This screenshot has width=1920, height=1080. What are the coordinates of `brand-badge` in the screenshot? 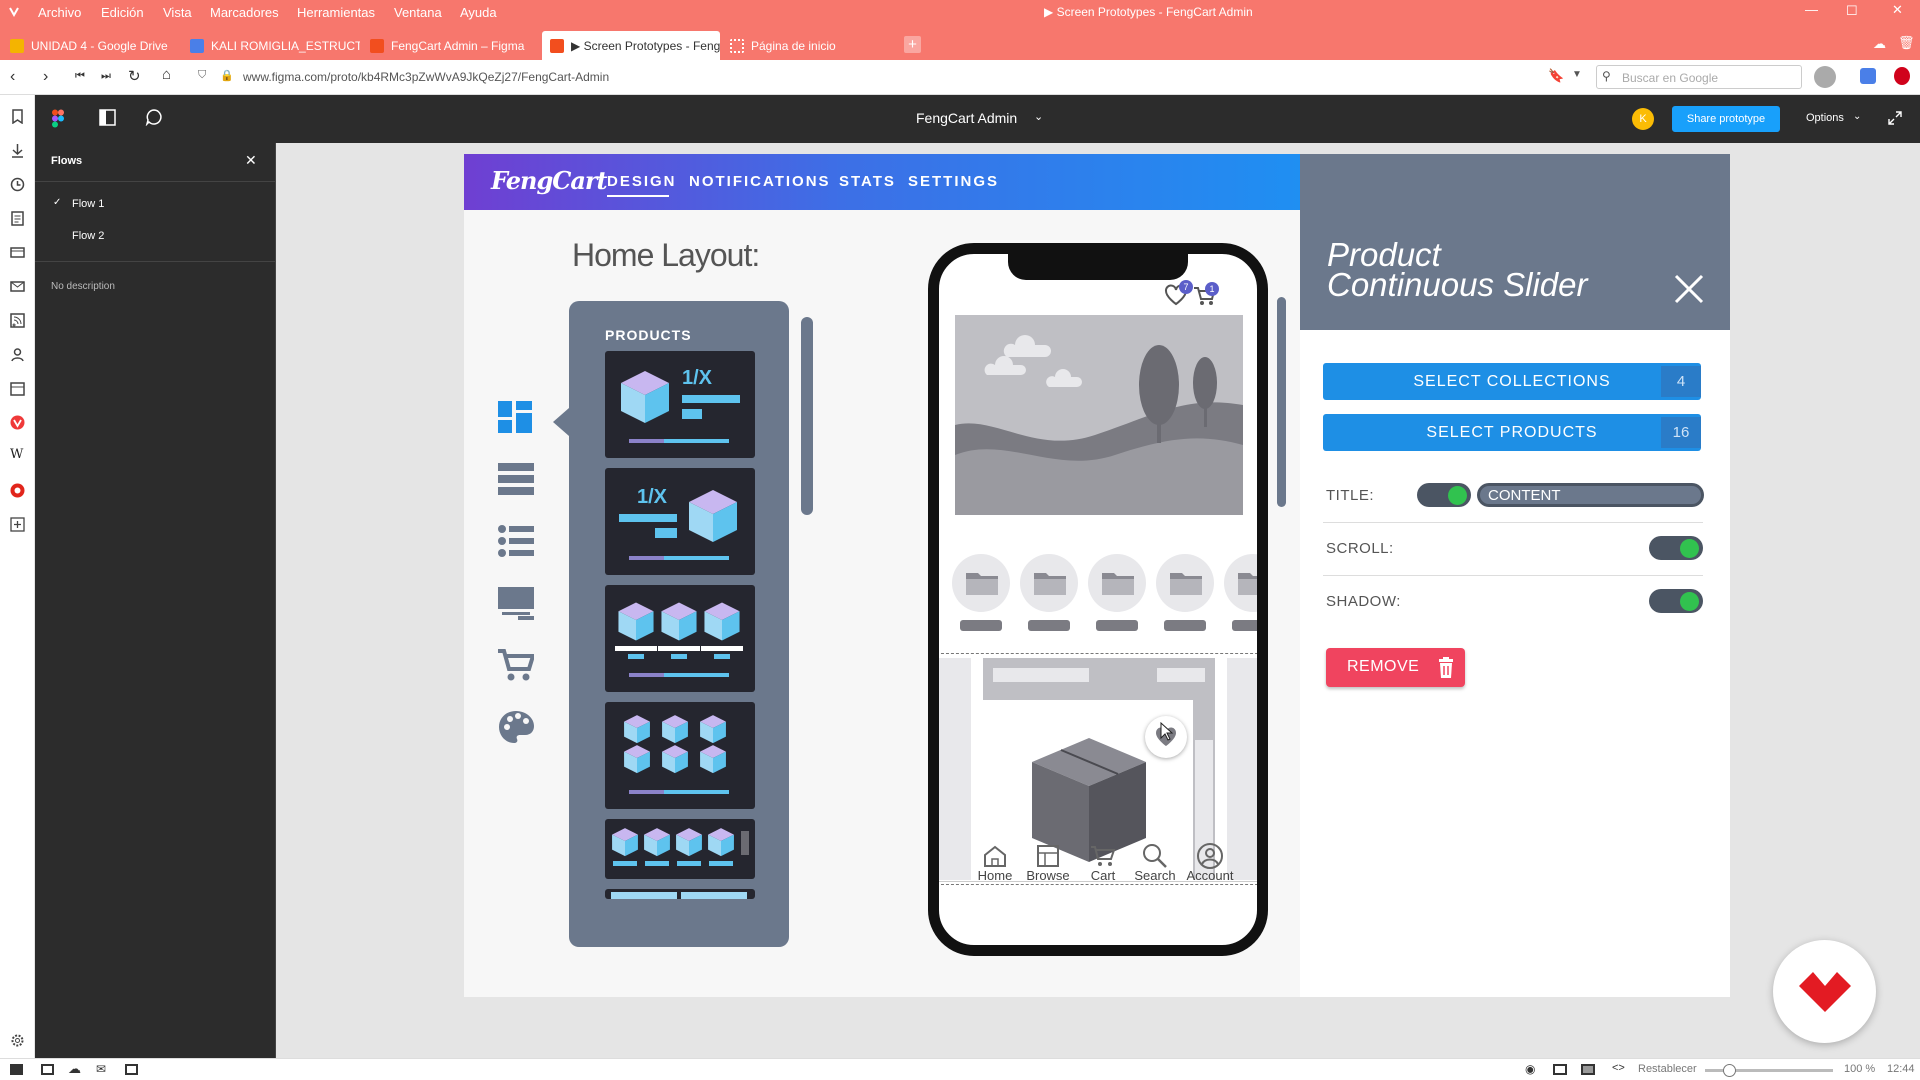 It's located at (1824, 991).